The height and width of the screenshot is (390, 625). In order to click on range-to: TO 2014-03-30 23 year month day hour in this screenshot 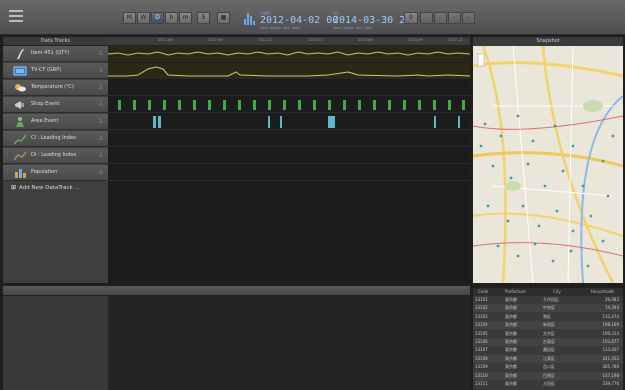, I will do `click(372, 20)`.